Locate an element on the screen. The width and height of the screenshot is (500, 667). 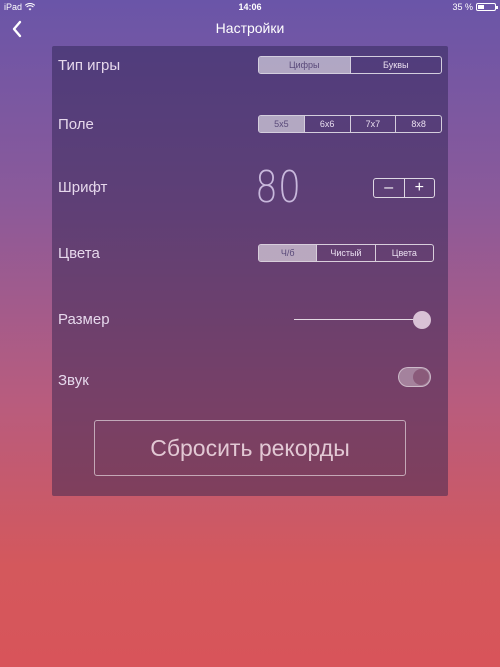
font-label: Шрифт is located at coordinates (83, 187).